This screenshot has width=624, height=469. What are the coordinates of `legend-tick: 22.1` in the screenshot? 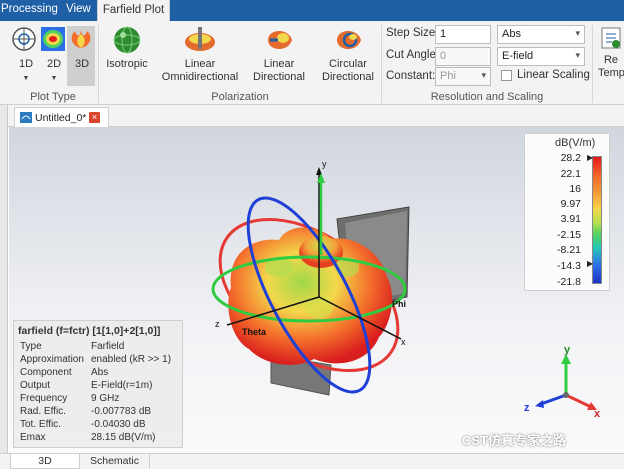 It's located at (570, 174).